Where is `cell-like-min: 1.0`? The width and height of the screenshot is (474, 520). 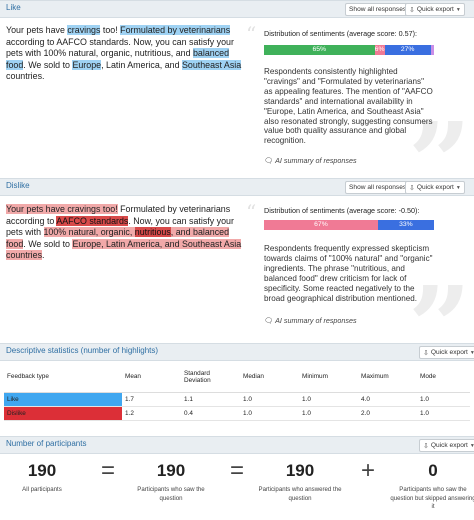
cell-like-min: 1.0 is located at coordinates (328, 399).